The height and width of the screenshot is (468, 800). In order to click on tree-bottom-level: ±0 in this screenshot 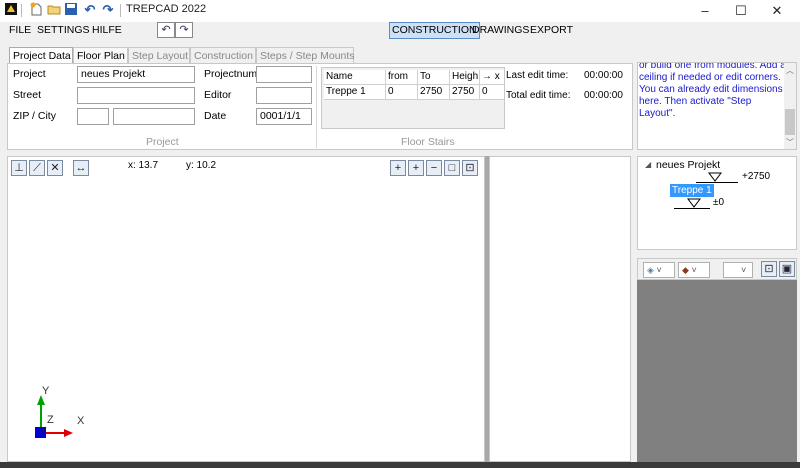, I will do `click(719, 202)`.